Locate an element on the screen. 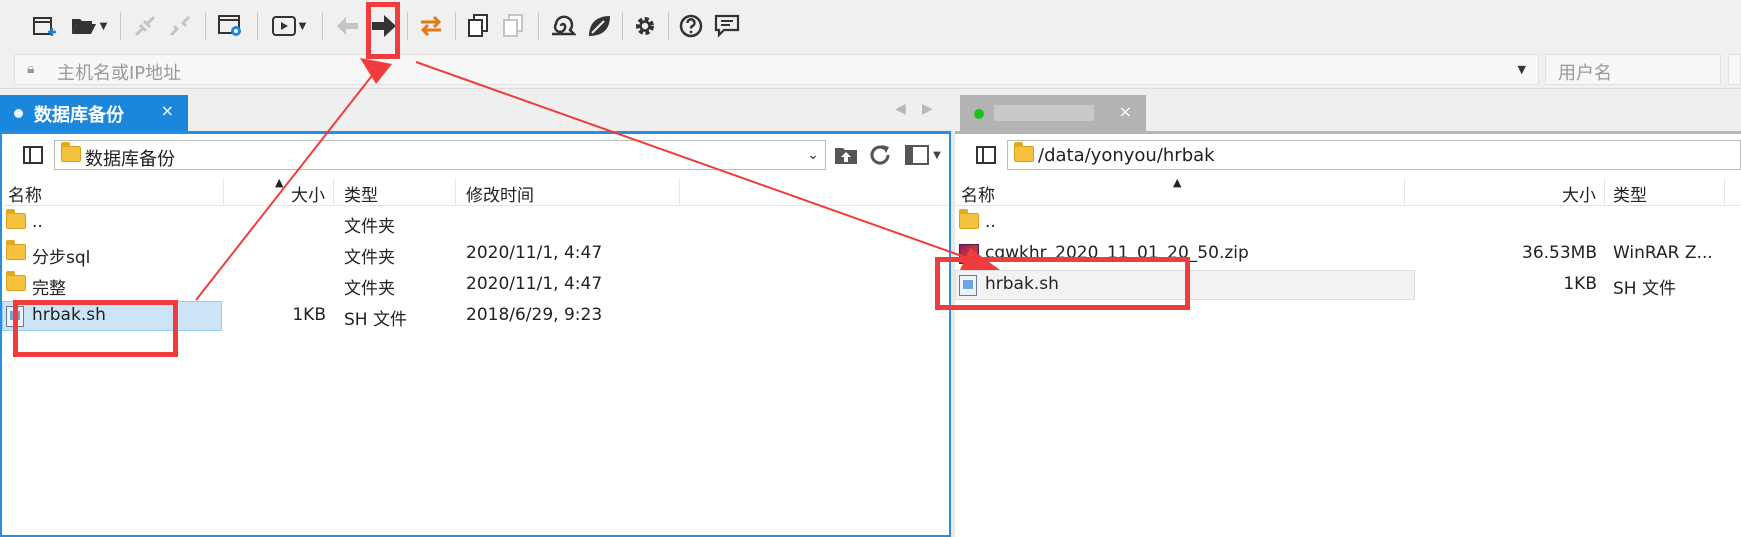 The width and height of the screenshot is (1741, 537). session-settings-icon is located at coordinates (231, 26).